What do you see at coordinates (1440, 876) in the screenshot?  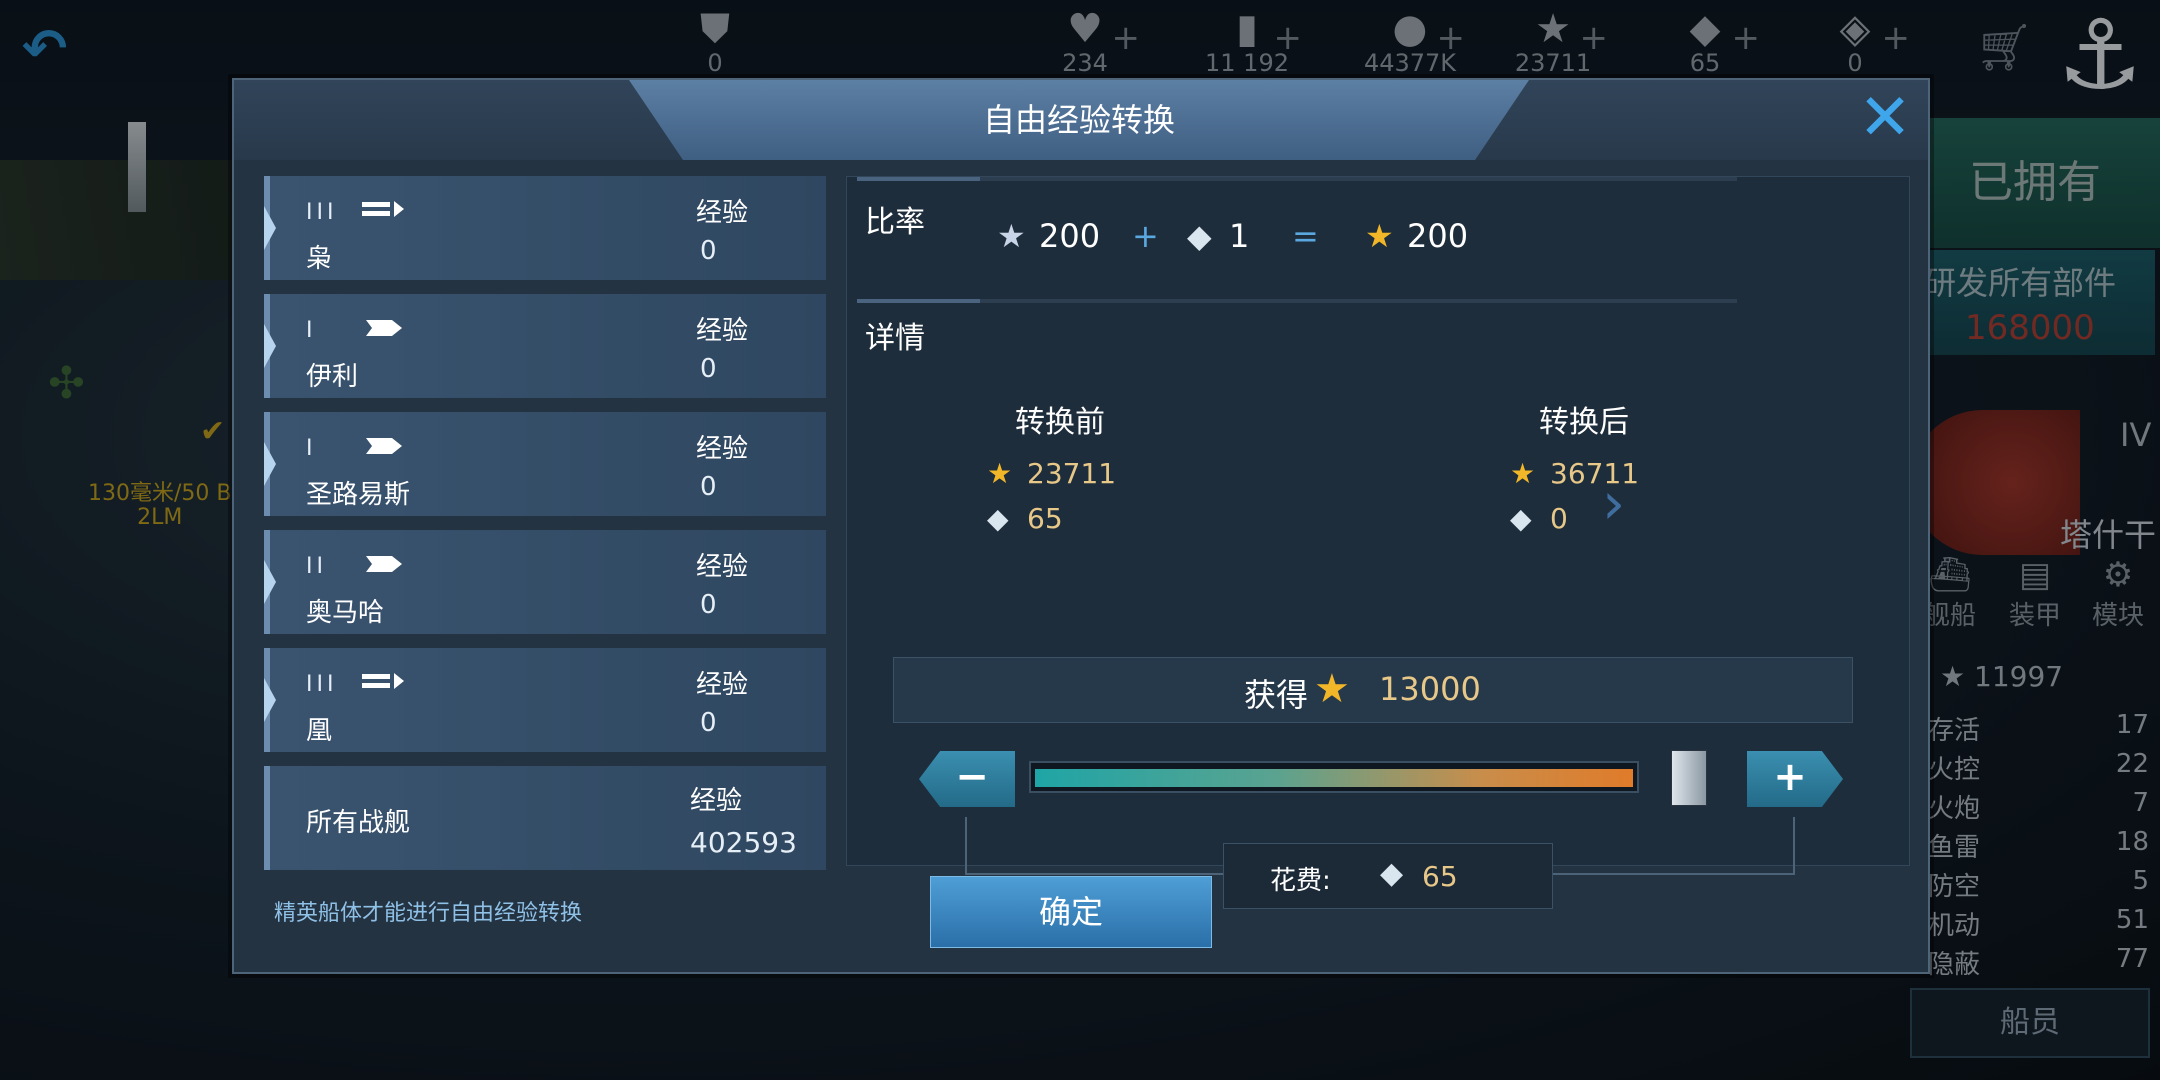 I see `cost-value: 65` at bounding box center [1440, 876].